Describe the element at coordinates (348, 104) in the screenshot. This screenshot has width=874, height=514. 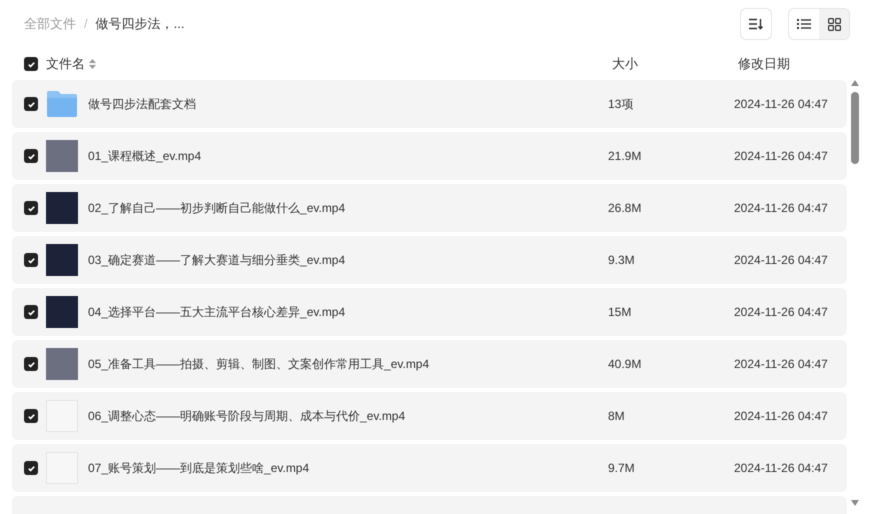
I see `file-name: 做号四步法配套文档` at that location.